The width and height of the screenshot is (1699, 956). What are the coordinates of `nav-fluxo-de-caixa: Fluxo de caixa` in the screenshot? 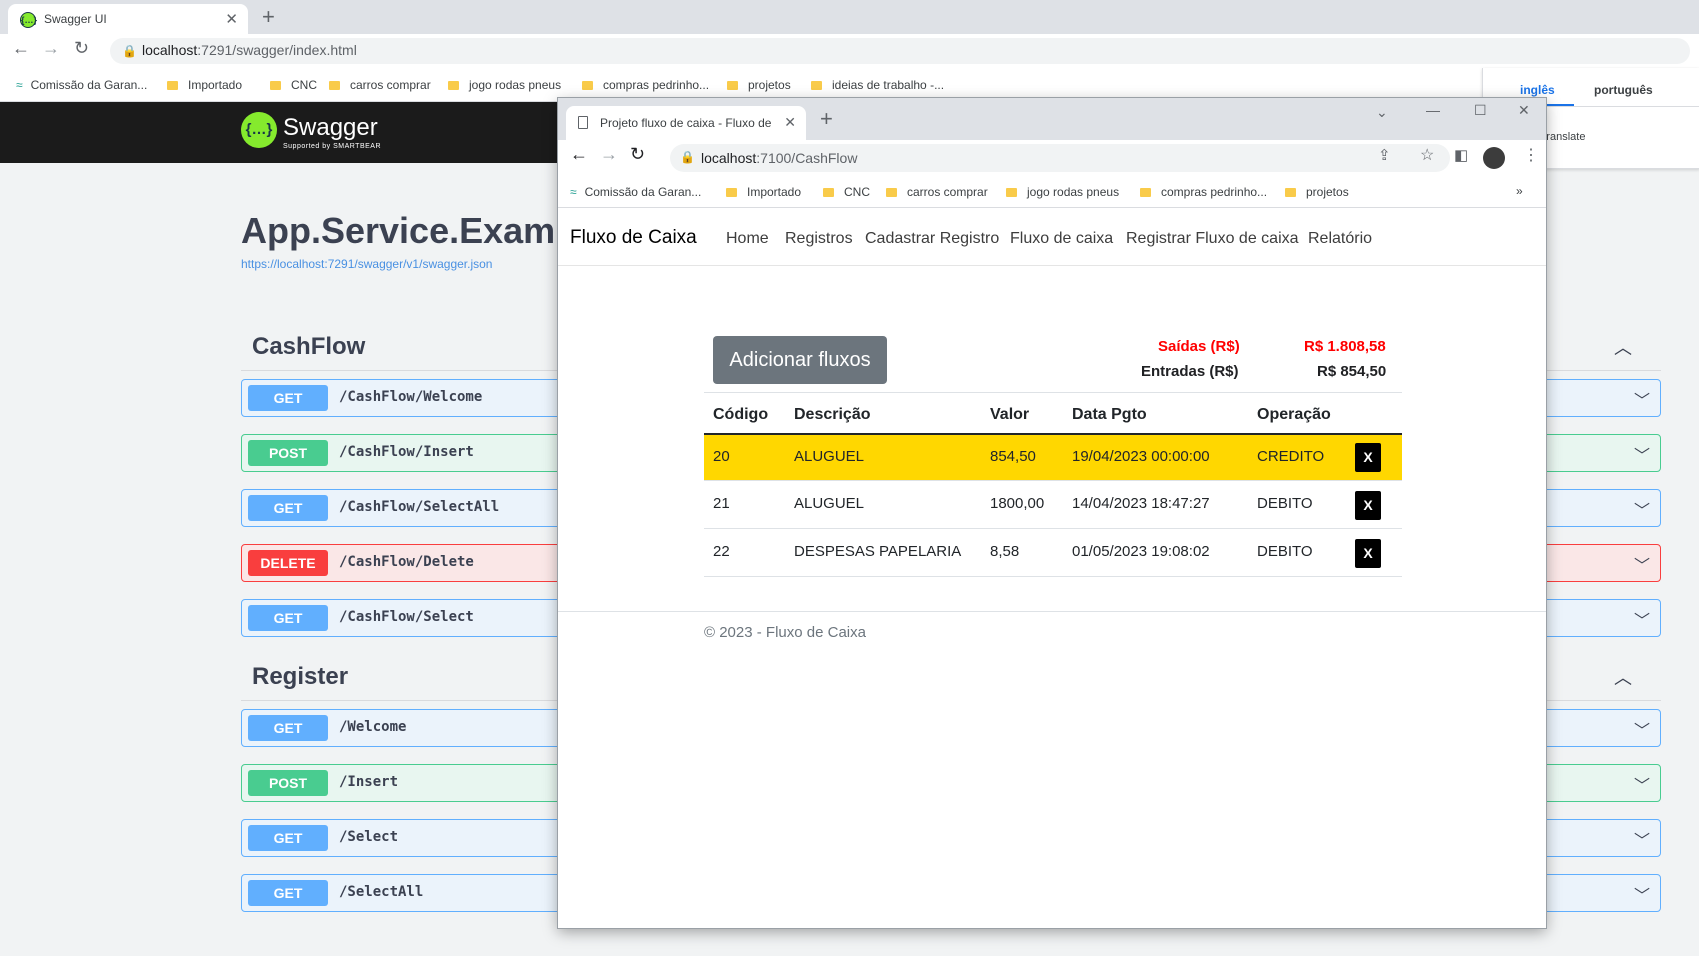 It's located at (1061, 239).